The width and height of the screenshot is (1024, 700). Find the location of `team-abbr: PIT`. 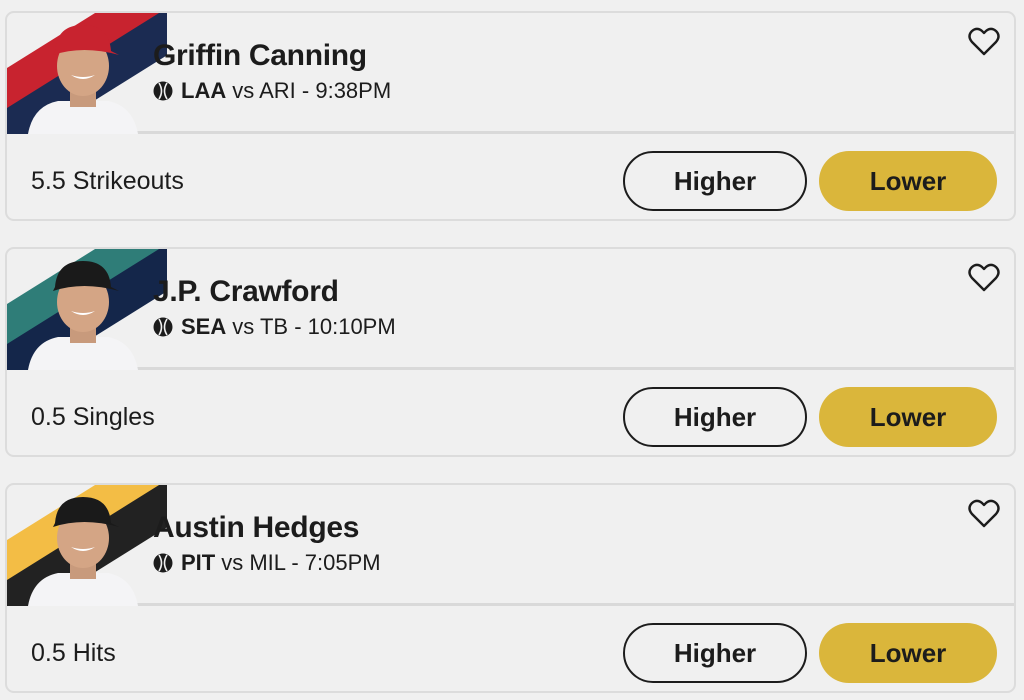

team-abbr: PIT is located at coordinates (198, 562).